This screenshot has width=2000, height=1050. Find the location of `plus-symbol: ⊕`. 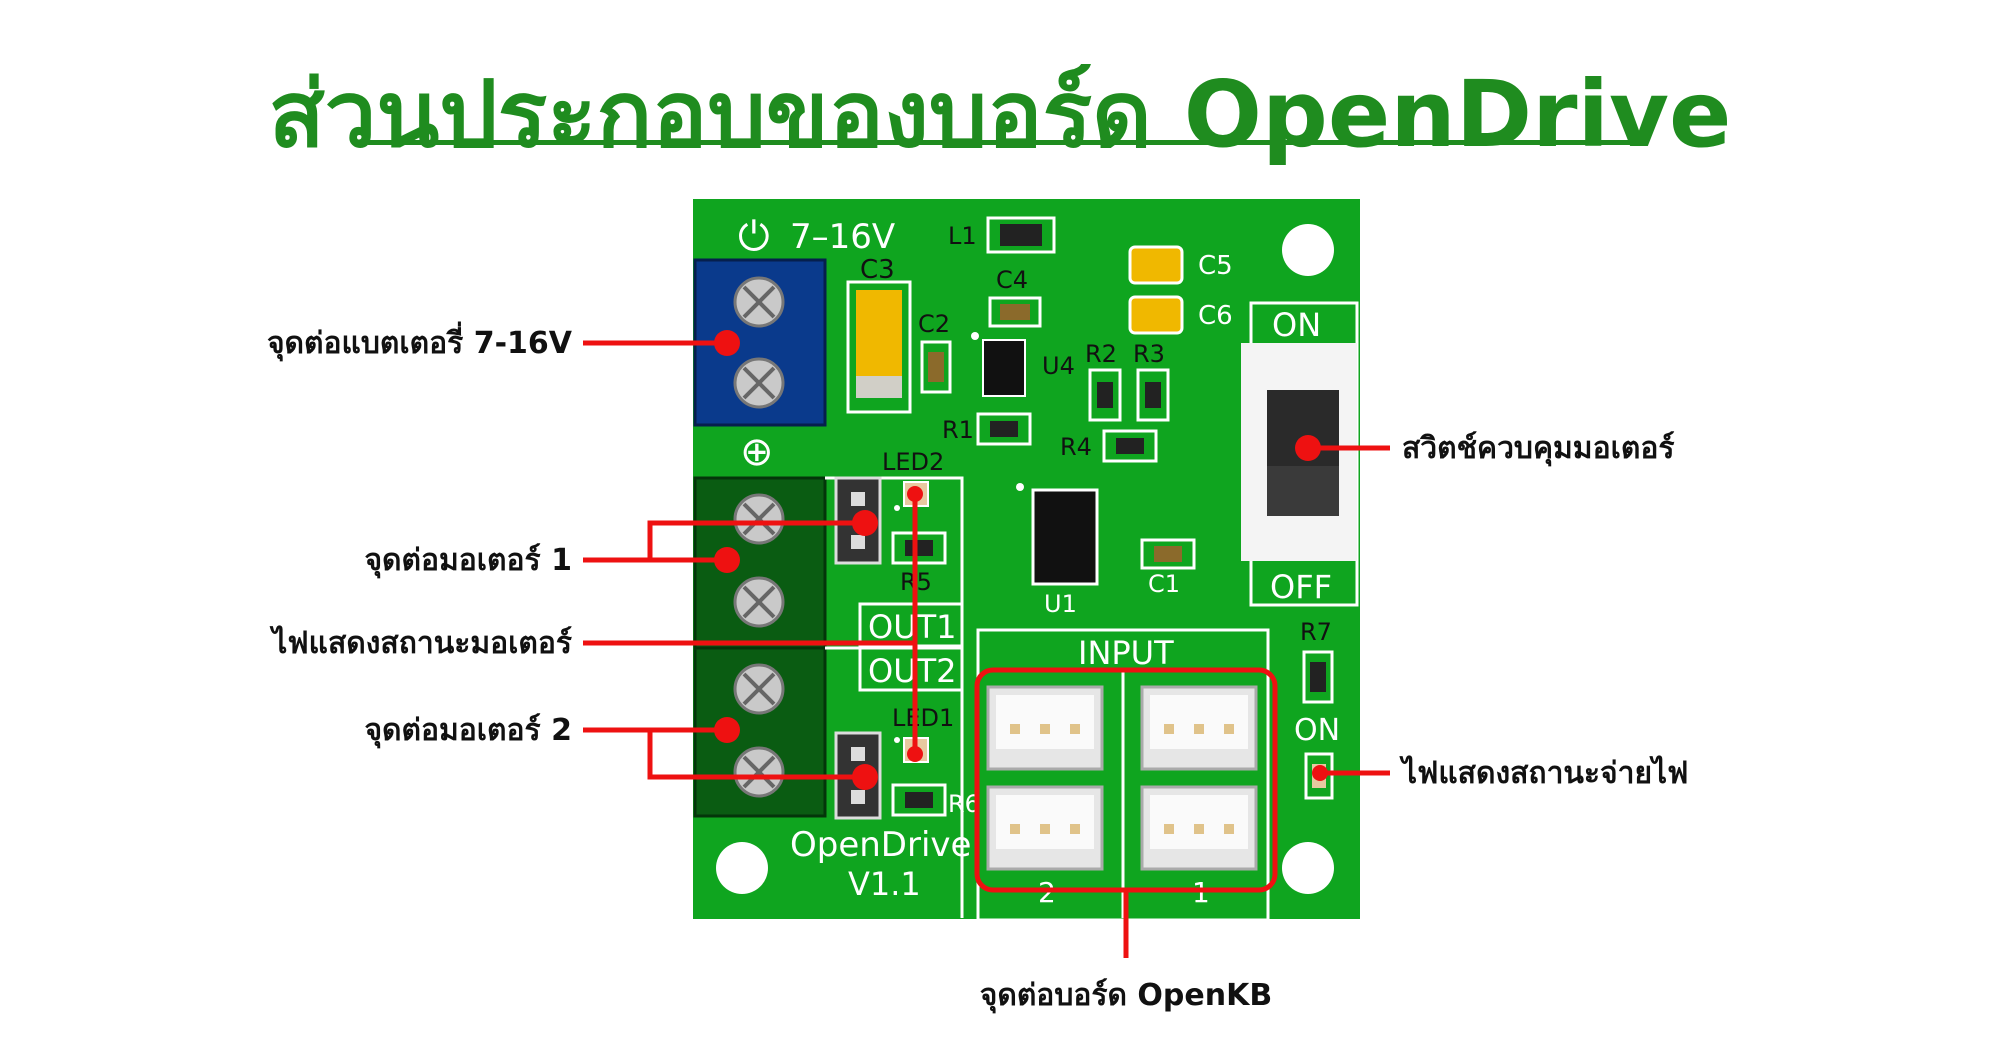

plus-symbol: ⊕ is located at coordinates (757, 452).